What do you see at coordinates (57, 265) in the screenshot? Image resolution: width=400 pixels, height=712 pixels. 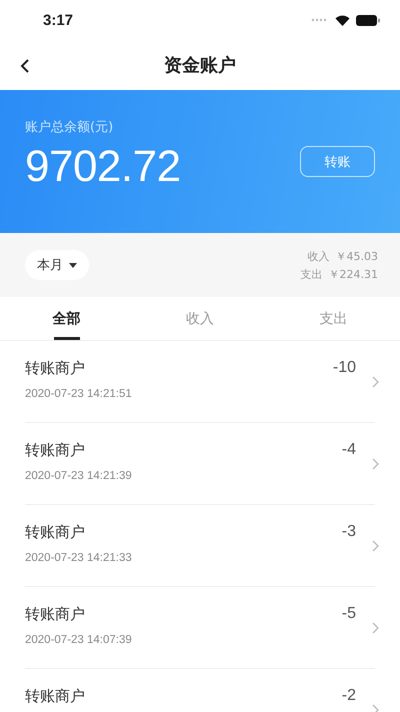 I see `period-dropdown: 本月` at bounding box center [57, 265].